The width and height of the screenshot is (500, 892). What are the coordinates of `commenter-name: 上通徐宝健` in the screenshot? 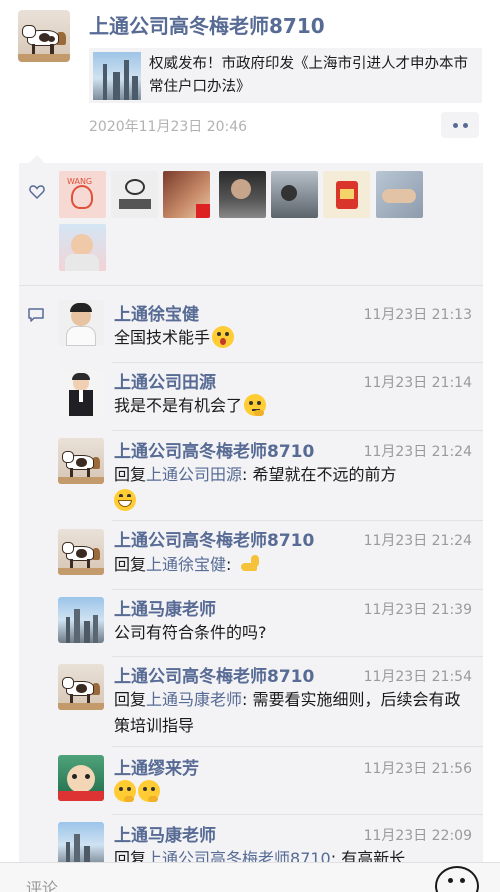 It's located at (156, 312).